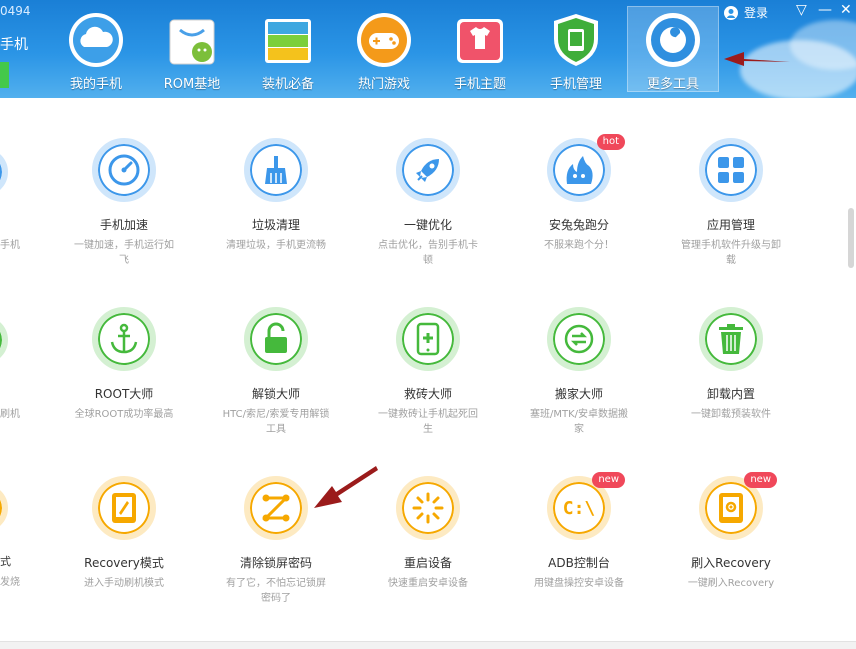 The width and height of the screenshot is (856, 649). Describe the element at coordinates (124, 394) in the screenshot. I see `tool-title: ROOT大师` at that location.